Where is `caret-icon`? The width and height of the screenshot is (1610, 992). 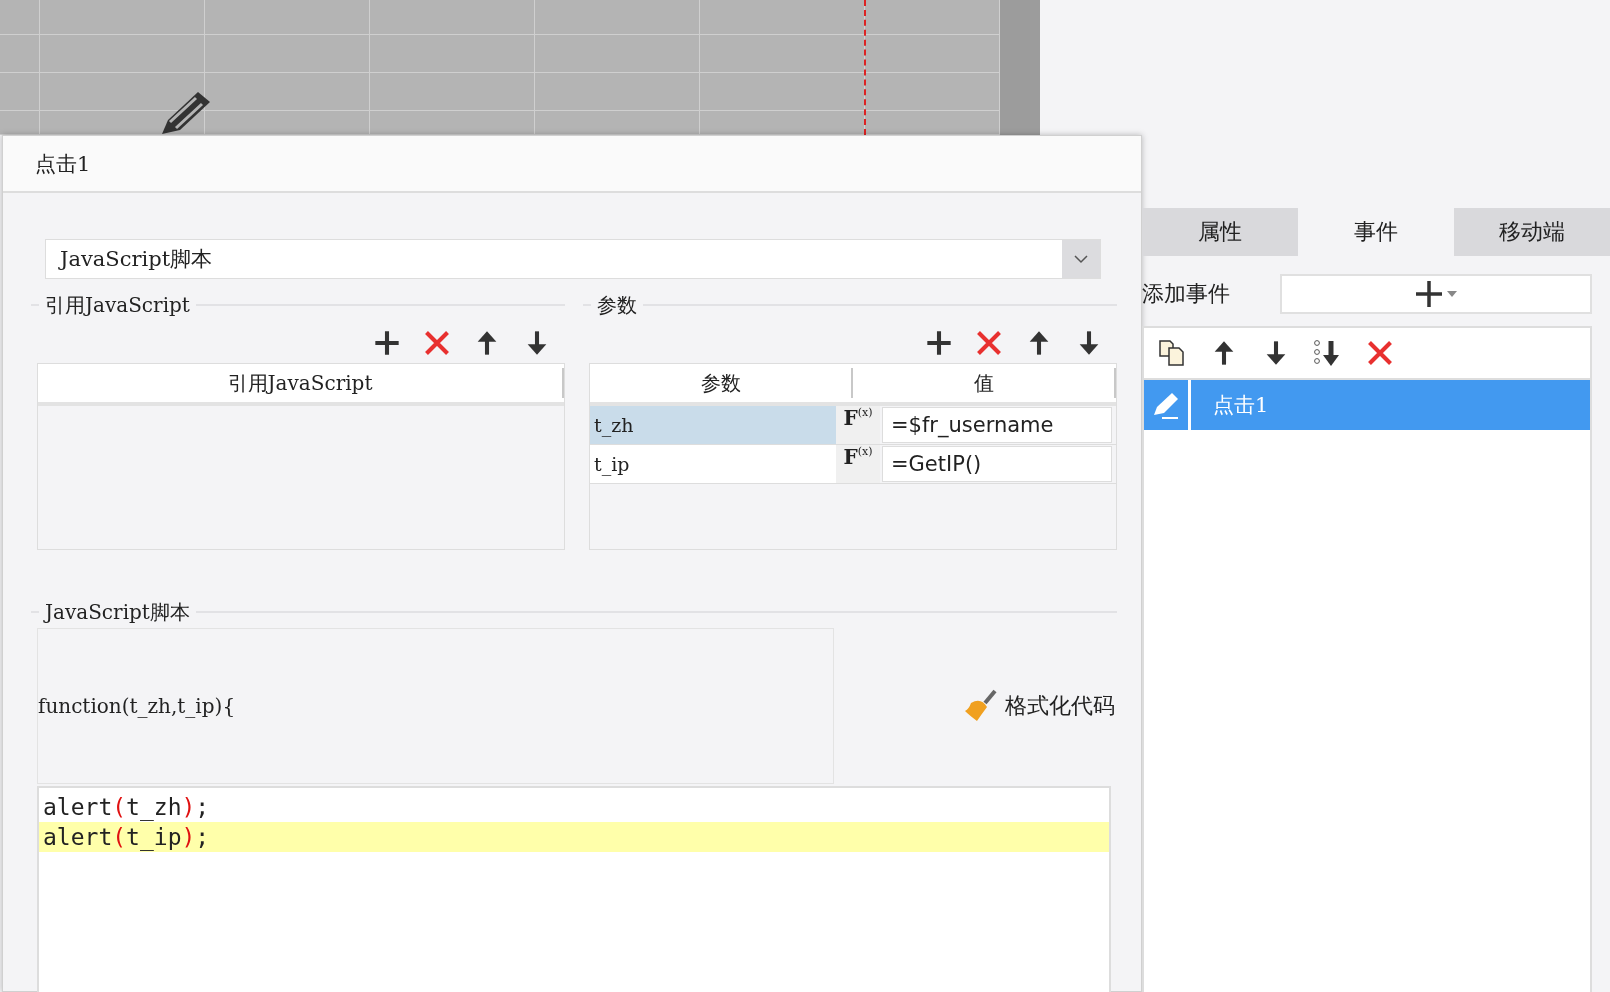 caret-icon is located at coordinates (1452, 294).